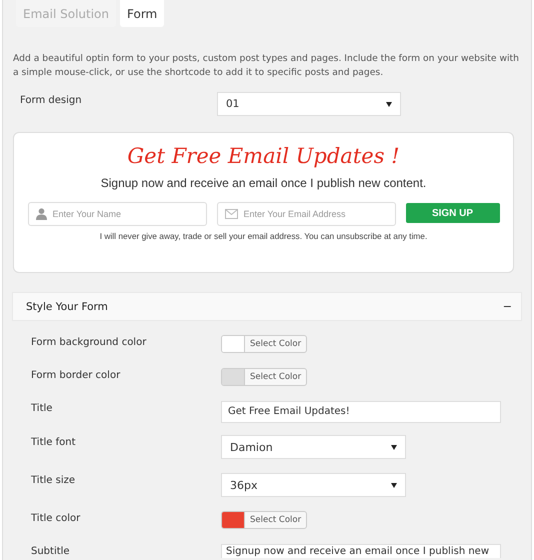 The image size is (534, 560). Describe the element at coordinates (53, 480) in the screenshot. I see `field-label: Title size` at that location.